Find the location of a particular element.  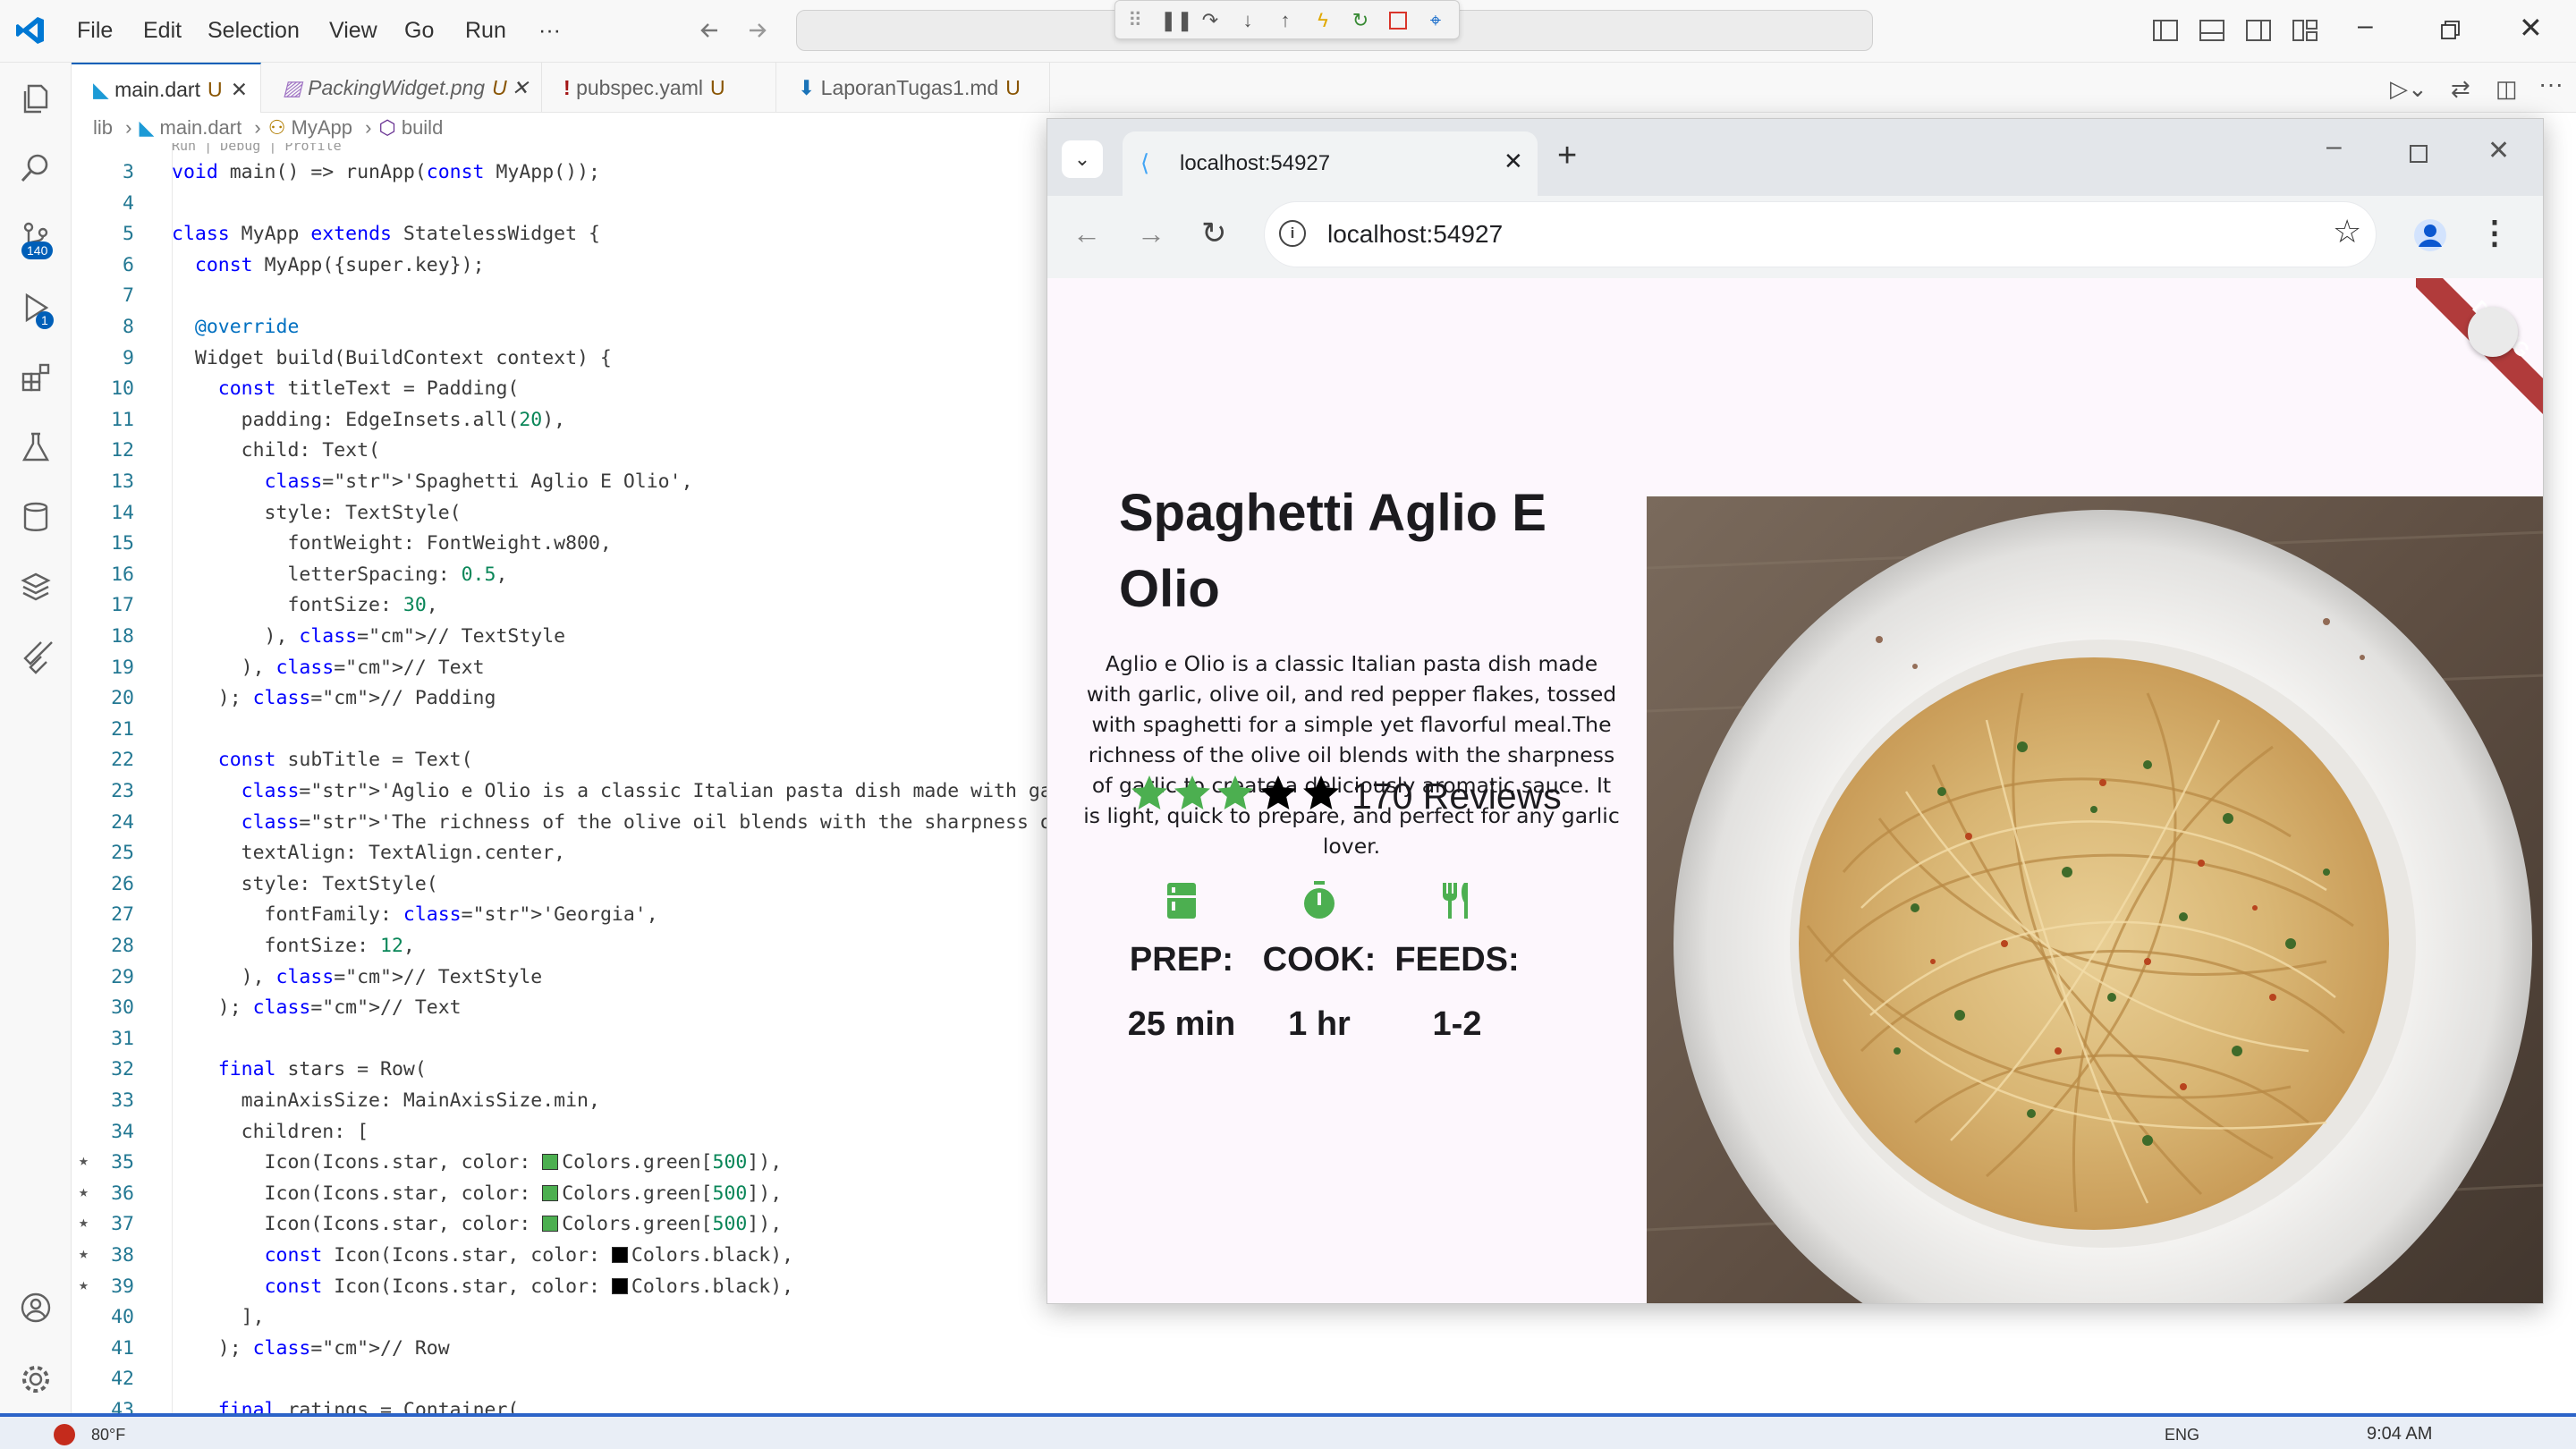

code-line: 13 class="str">'Spaghetti Aglio E Olio', is located at coordinates (559, 484).